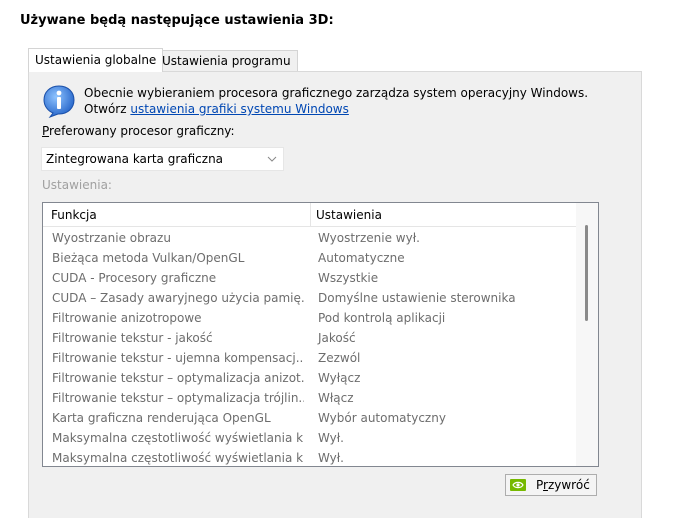 This screenshot has height=518, width=678. Describe the element at coordinates (111, 238) in the screenshot. I see `row-feature: Wyostrzanie obrazu` at that location.